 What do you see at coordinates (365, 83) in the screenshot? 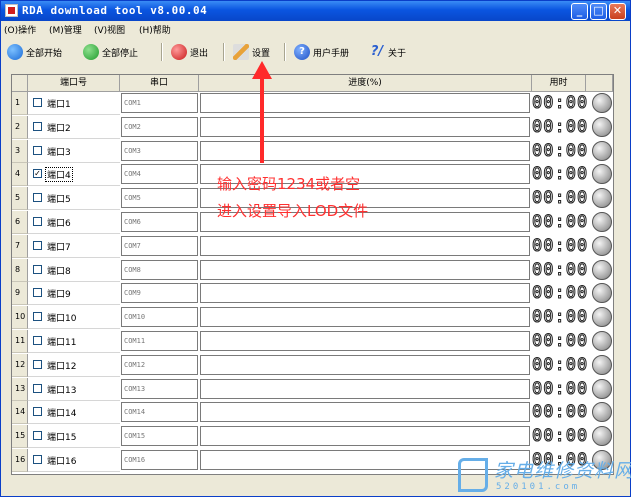
I see `header-progress: 进度(%)` at bounding box center [365, 83].